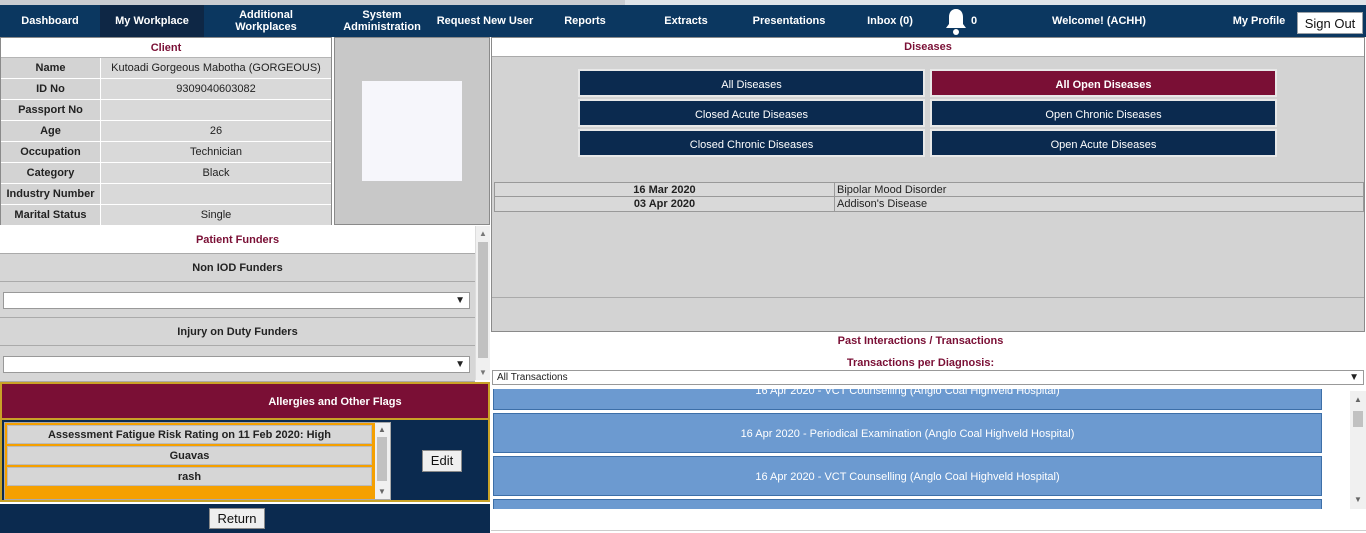 The height and width of the screenshot is (533, 1366). What do you see at coordinates (237, 518) in the screenshot?
I see `return-button: Return` at bounding box center [237, 518].